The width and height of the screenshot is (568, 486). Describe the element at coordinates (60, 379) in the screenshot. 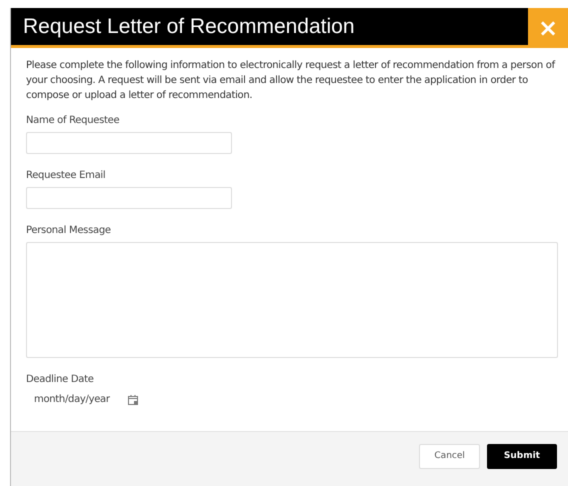

I see `field-label: Deadline Date` at that location.